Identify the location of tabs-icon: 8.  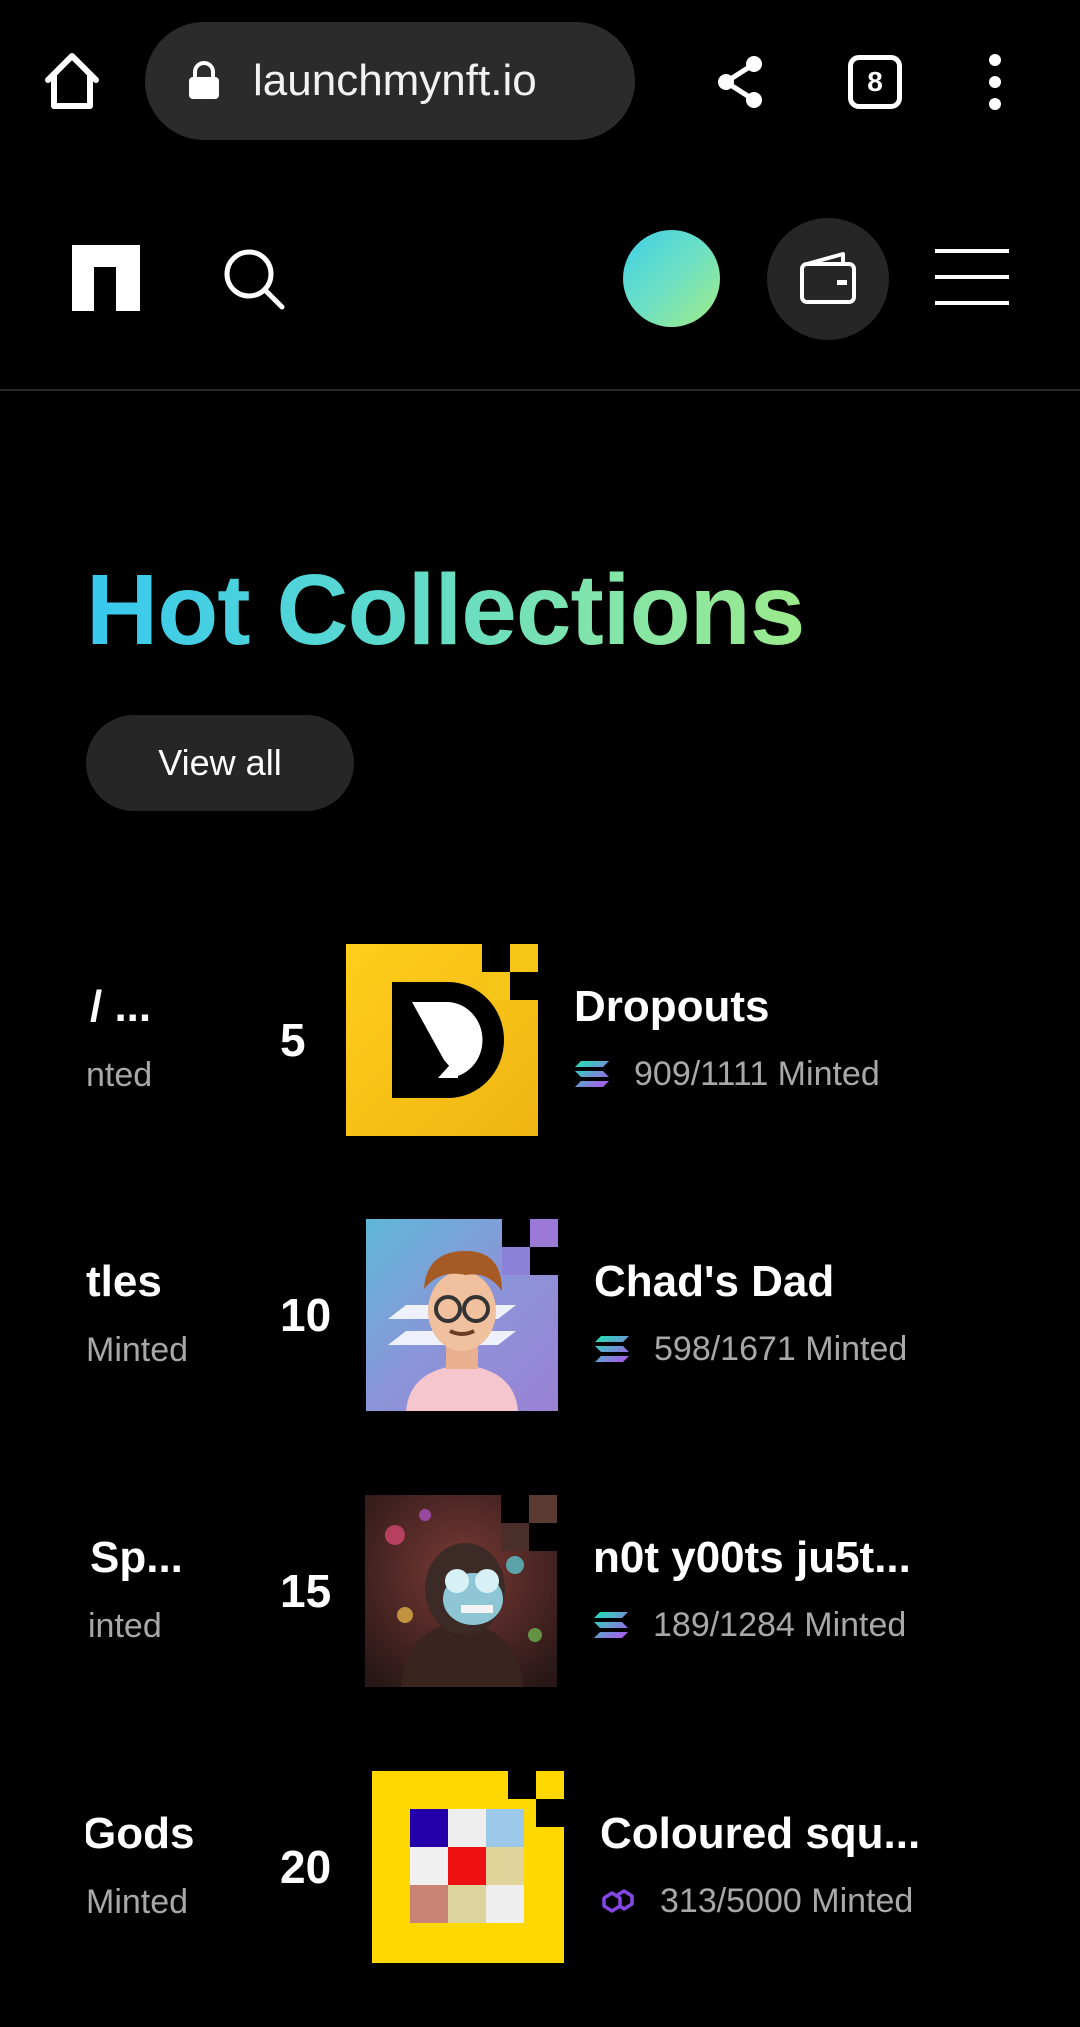
(875, 82).